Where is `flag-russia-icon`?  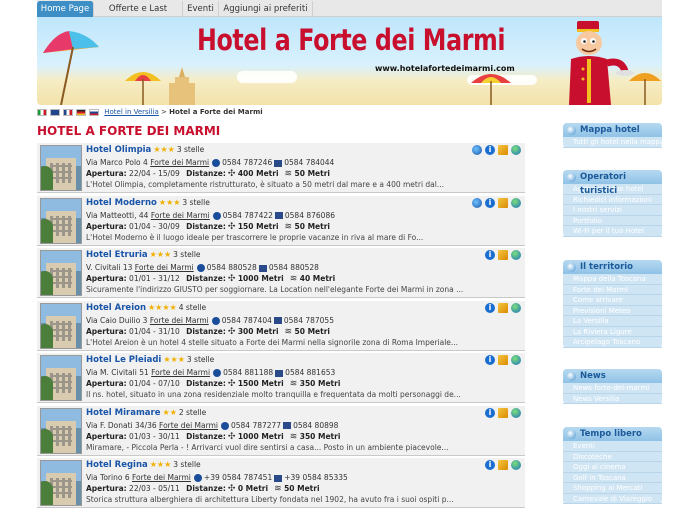 flag-russia-icon is located at coordinates (94, 112).